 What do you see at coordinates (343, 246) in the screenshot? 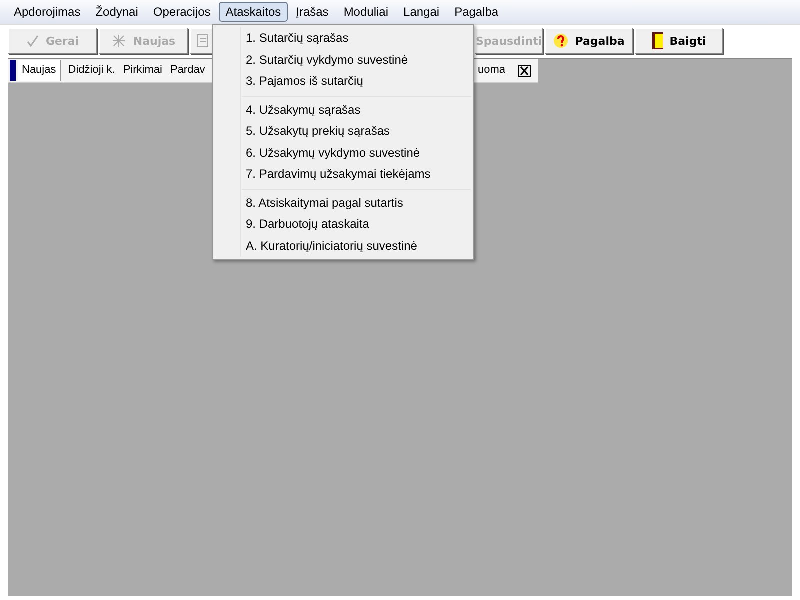
I see `dropdown-item: A. Kuratorių/iniciatorių suvestinė` at bounding box center [343, 246].